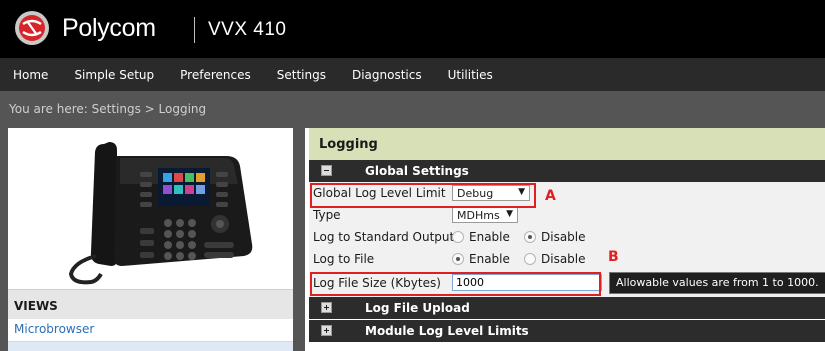 This screenshot has width=825, height=351. What do you see at coordinates (567, 144) in the screenshot?
I see `content-title-bar: Logging` at bounding box center [567, 144].